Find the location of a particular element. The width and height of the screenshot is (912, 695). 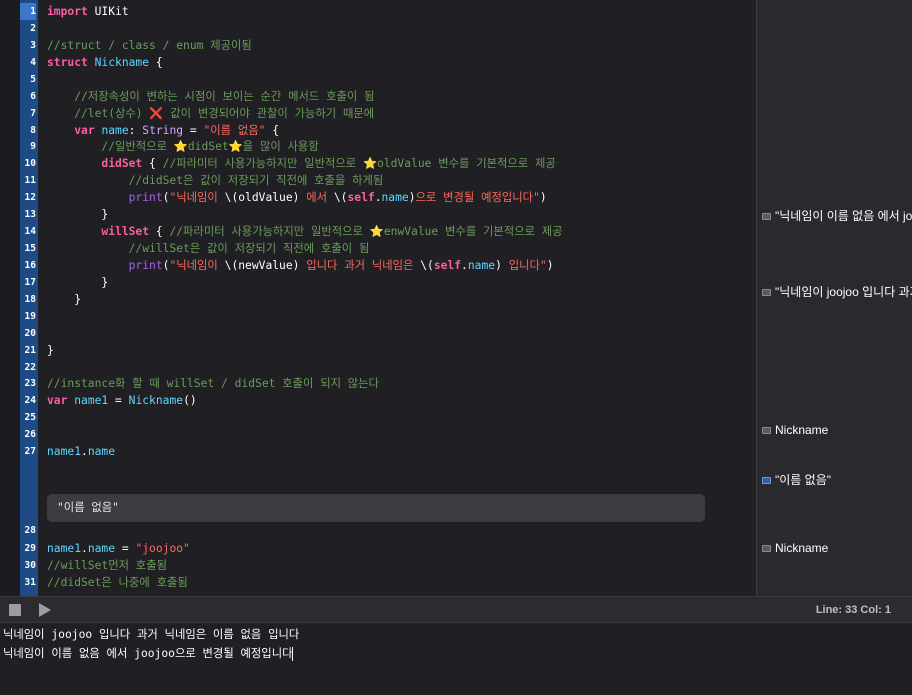

code-token: willSet is located at coordinates (125, 232).